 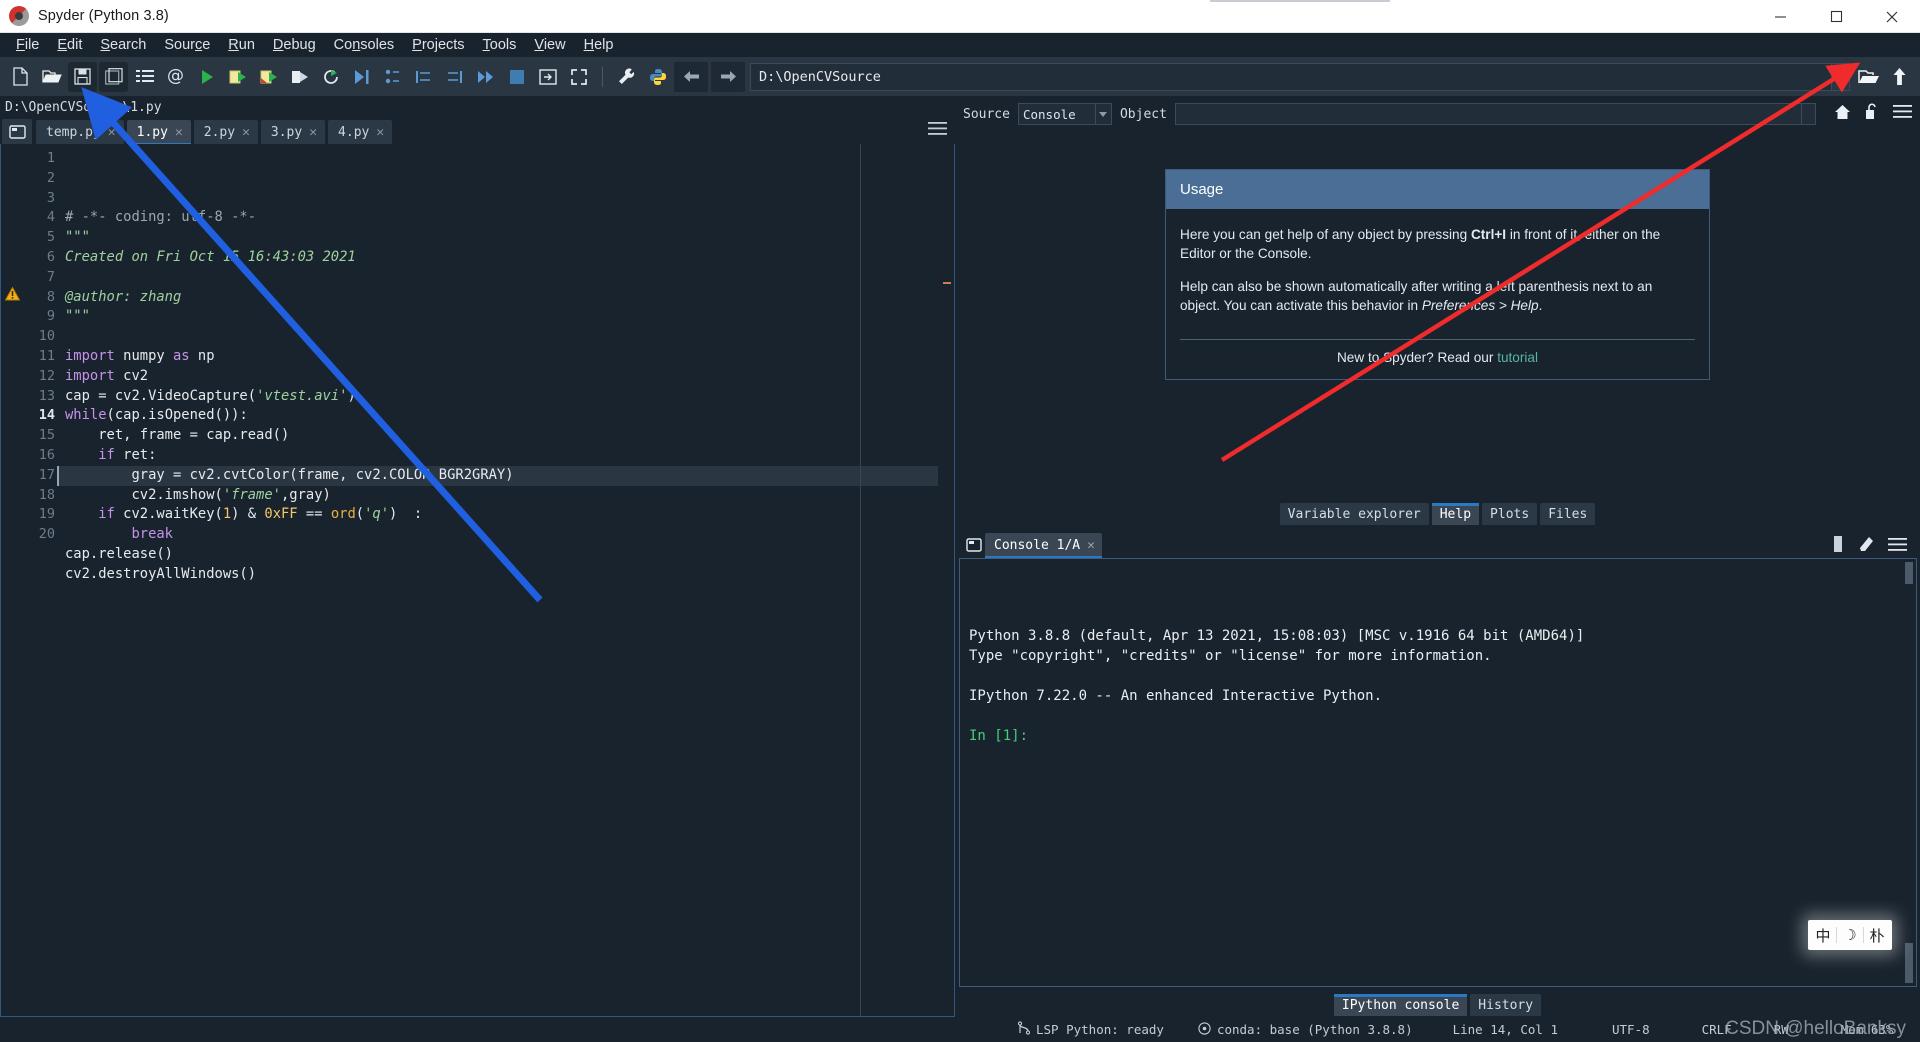 What do you see at coordinates (657, 77) in the screenshot?
I see `pythonpath-manager-icon` at bounding box center [657, 77].